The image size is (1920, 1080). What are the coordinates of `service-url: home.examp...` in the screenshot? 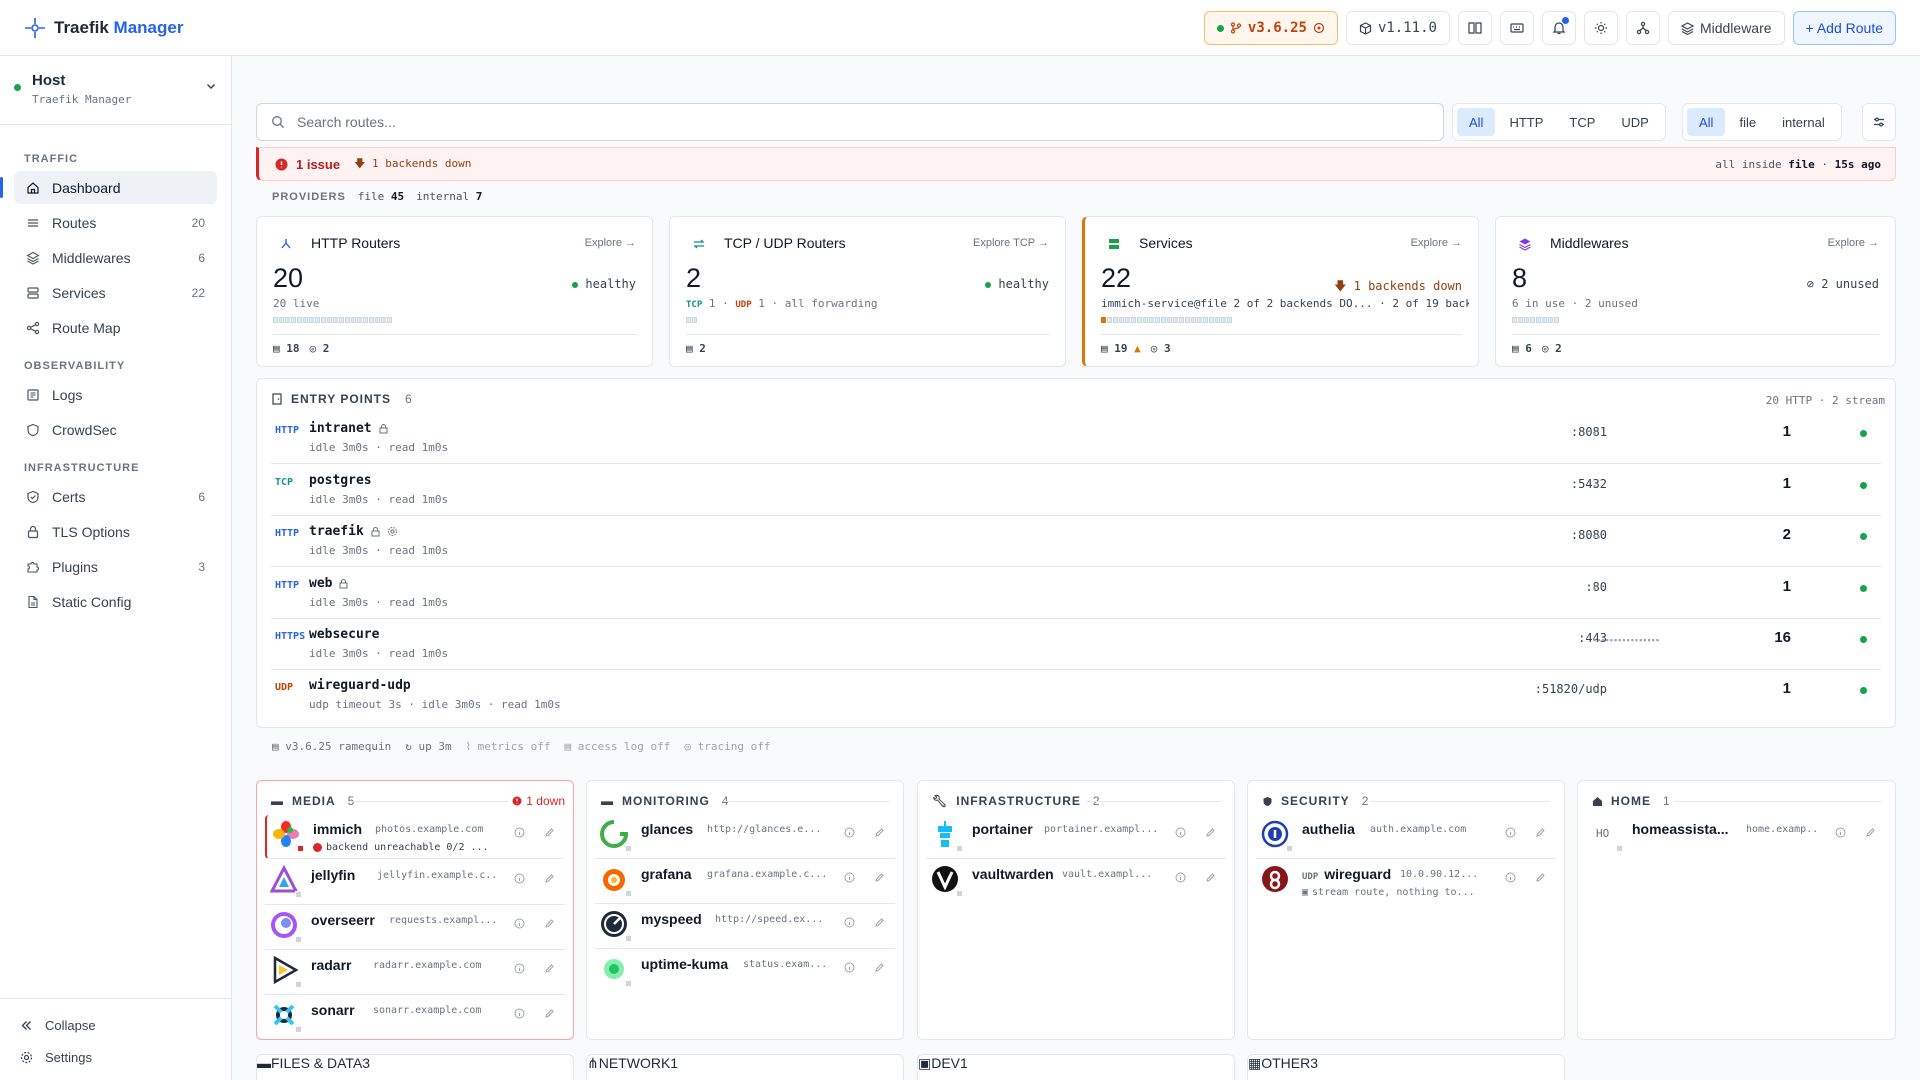 It's located at (1782, 829).